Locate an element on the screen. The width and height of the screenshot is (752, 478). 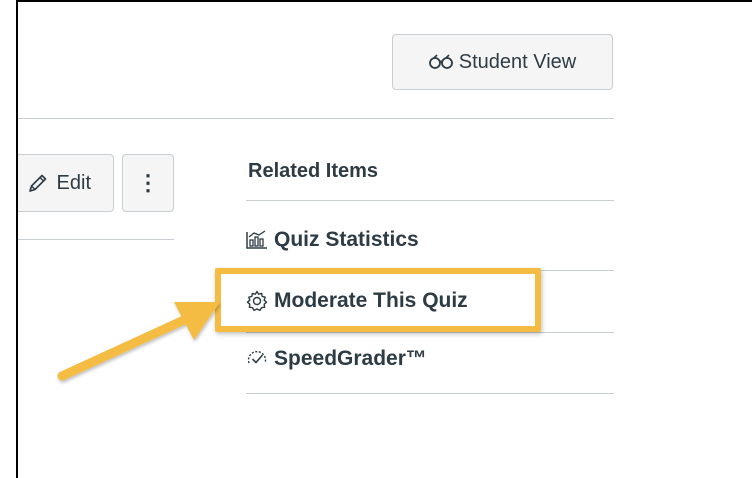
annotation-highlight-box is located at coordinates (378, 300).